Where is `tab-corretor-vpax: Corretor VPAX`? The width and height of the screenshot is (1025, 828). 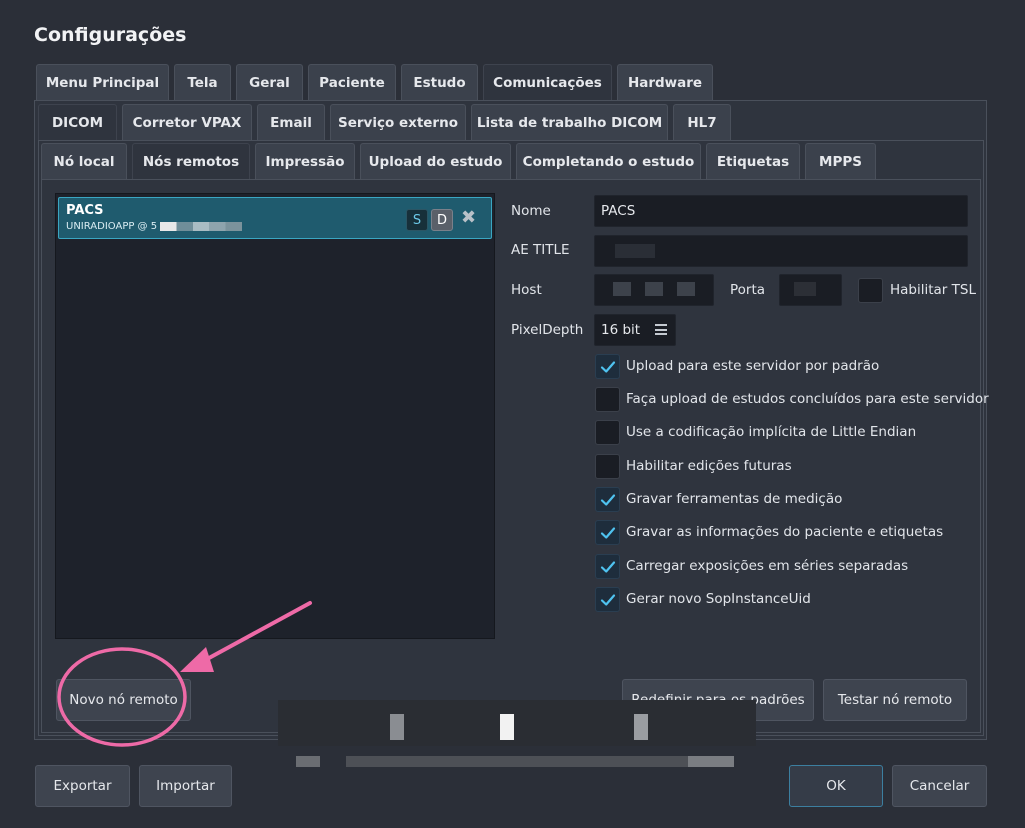 tab-corretor-vpax: Corretor VPAX is located at coordinates (187, 122).